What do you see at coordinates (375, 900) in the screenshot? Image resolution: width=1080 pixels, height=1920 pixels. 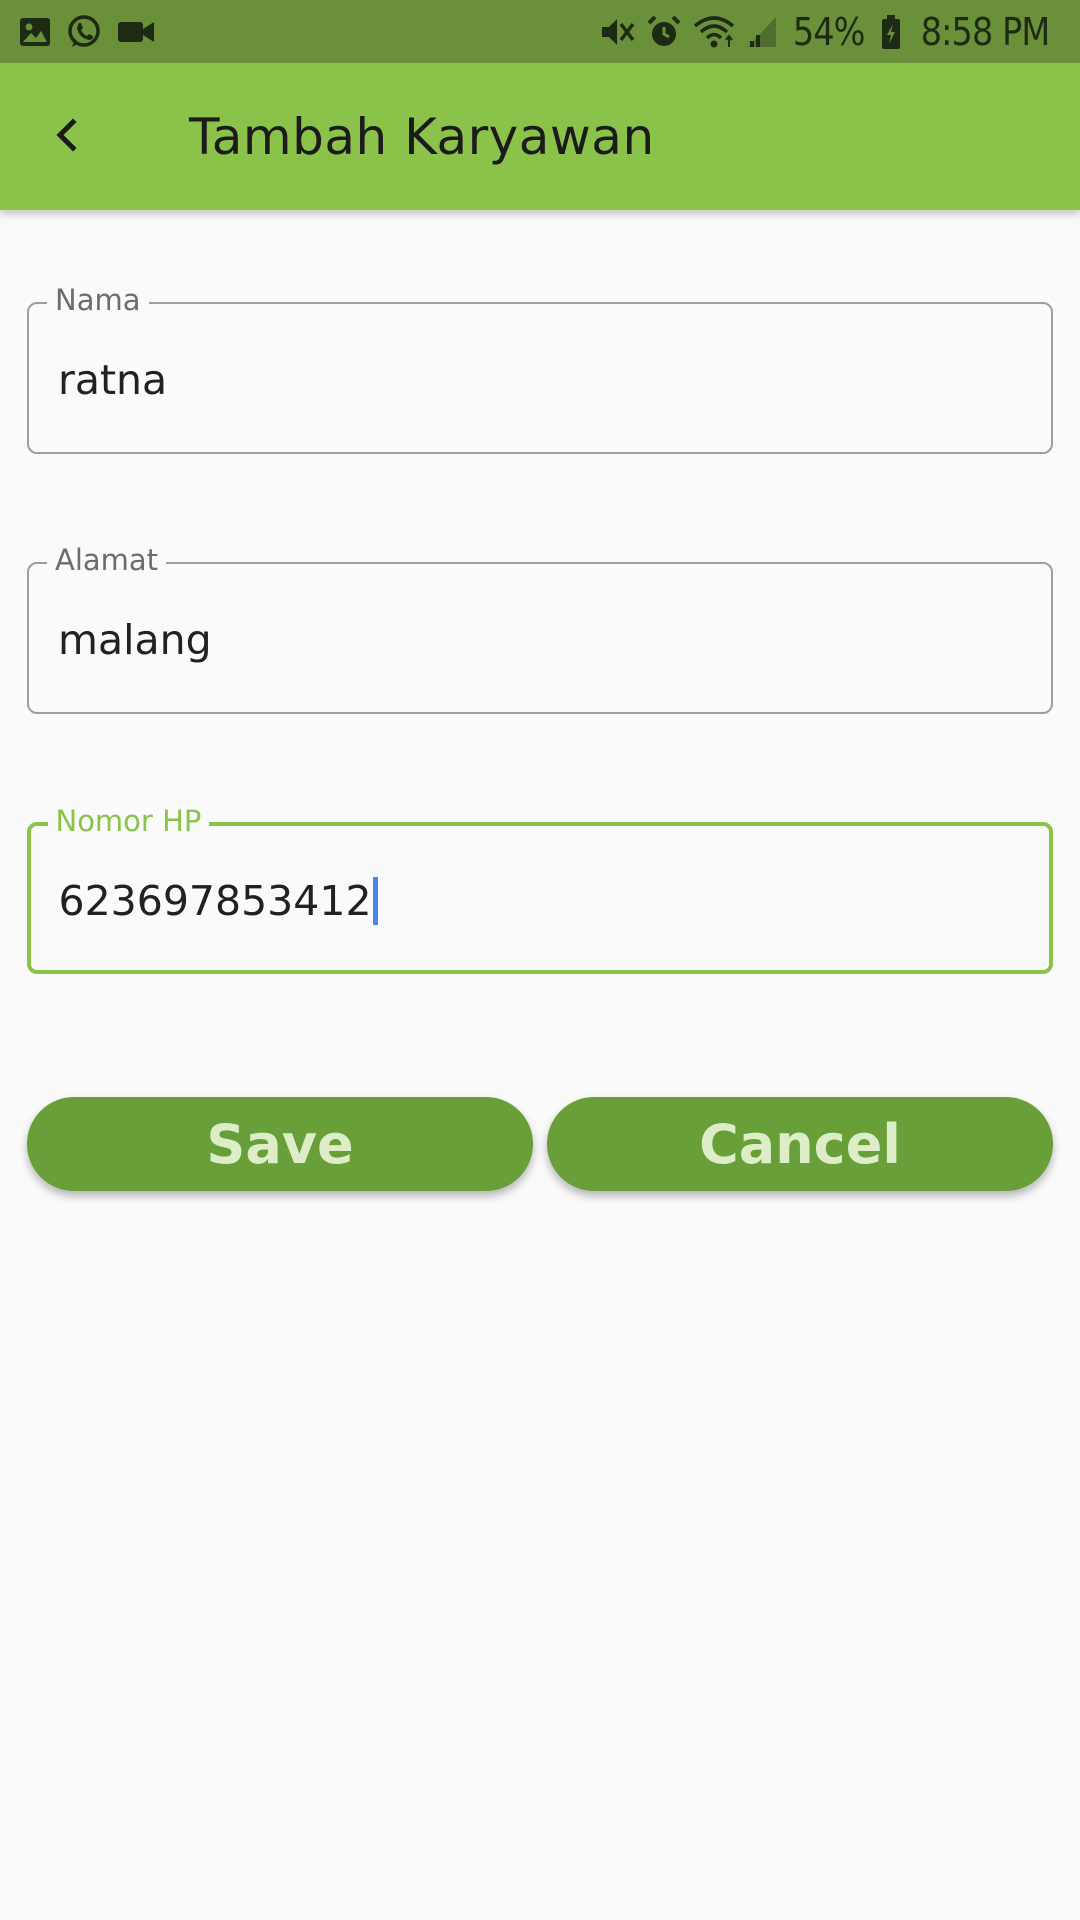 I see `text-cursor` at bounding box center [375, 900].